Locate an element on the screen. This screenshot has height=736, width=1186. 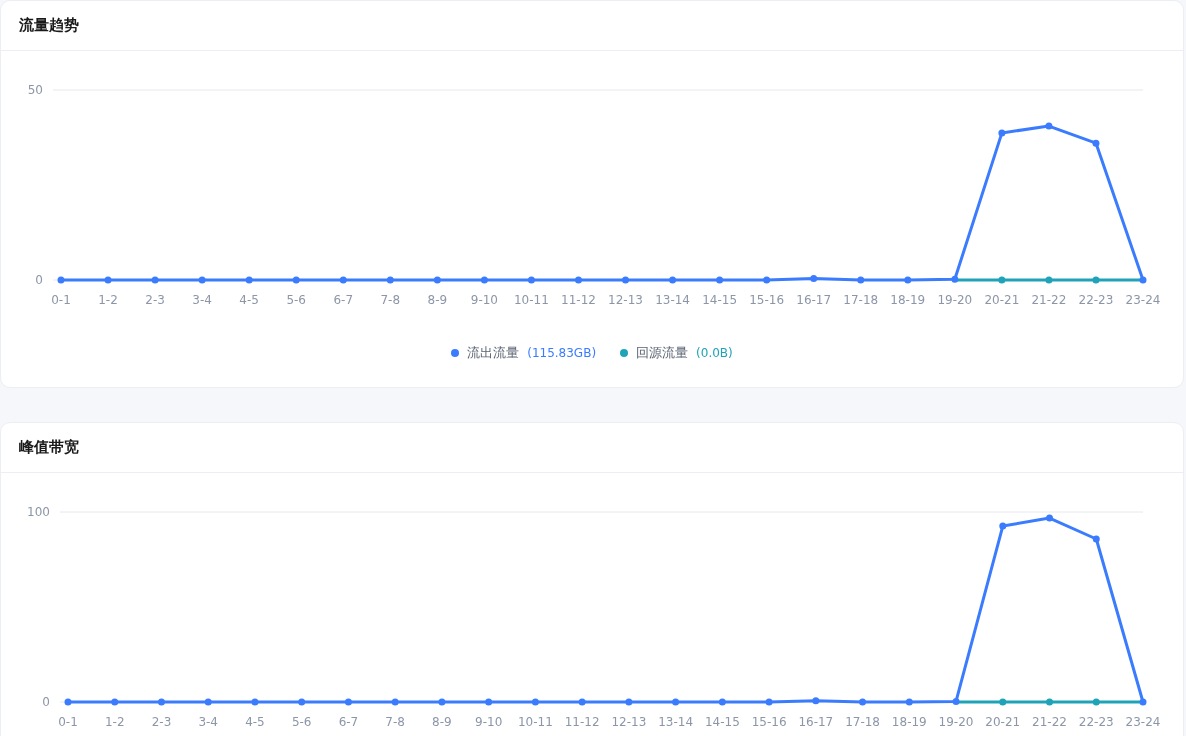
y-tick-label: 50 is located at coordinates (35, 90).